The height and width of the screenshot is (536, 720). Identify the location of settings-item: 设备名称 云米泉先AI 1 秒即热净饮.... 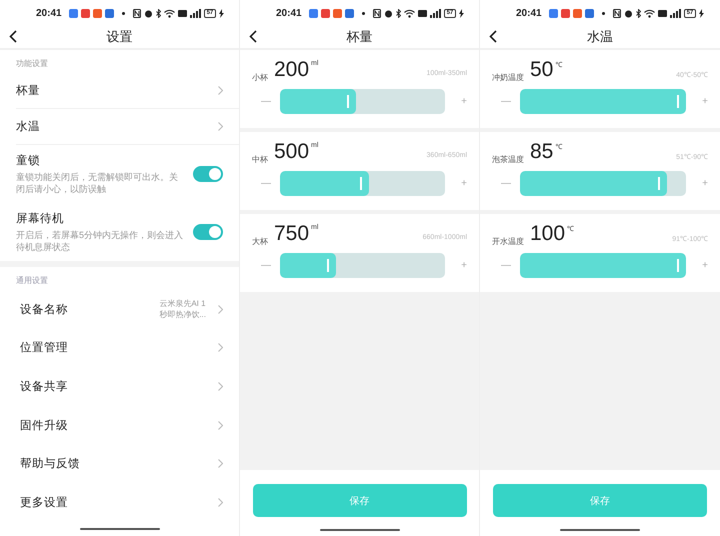
(129, 309).